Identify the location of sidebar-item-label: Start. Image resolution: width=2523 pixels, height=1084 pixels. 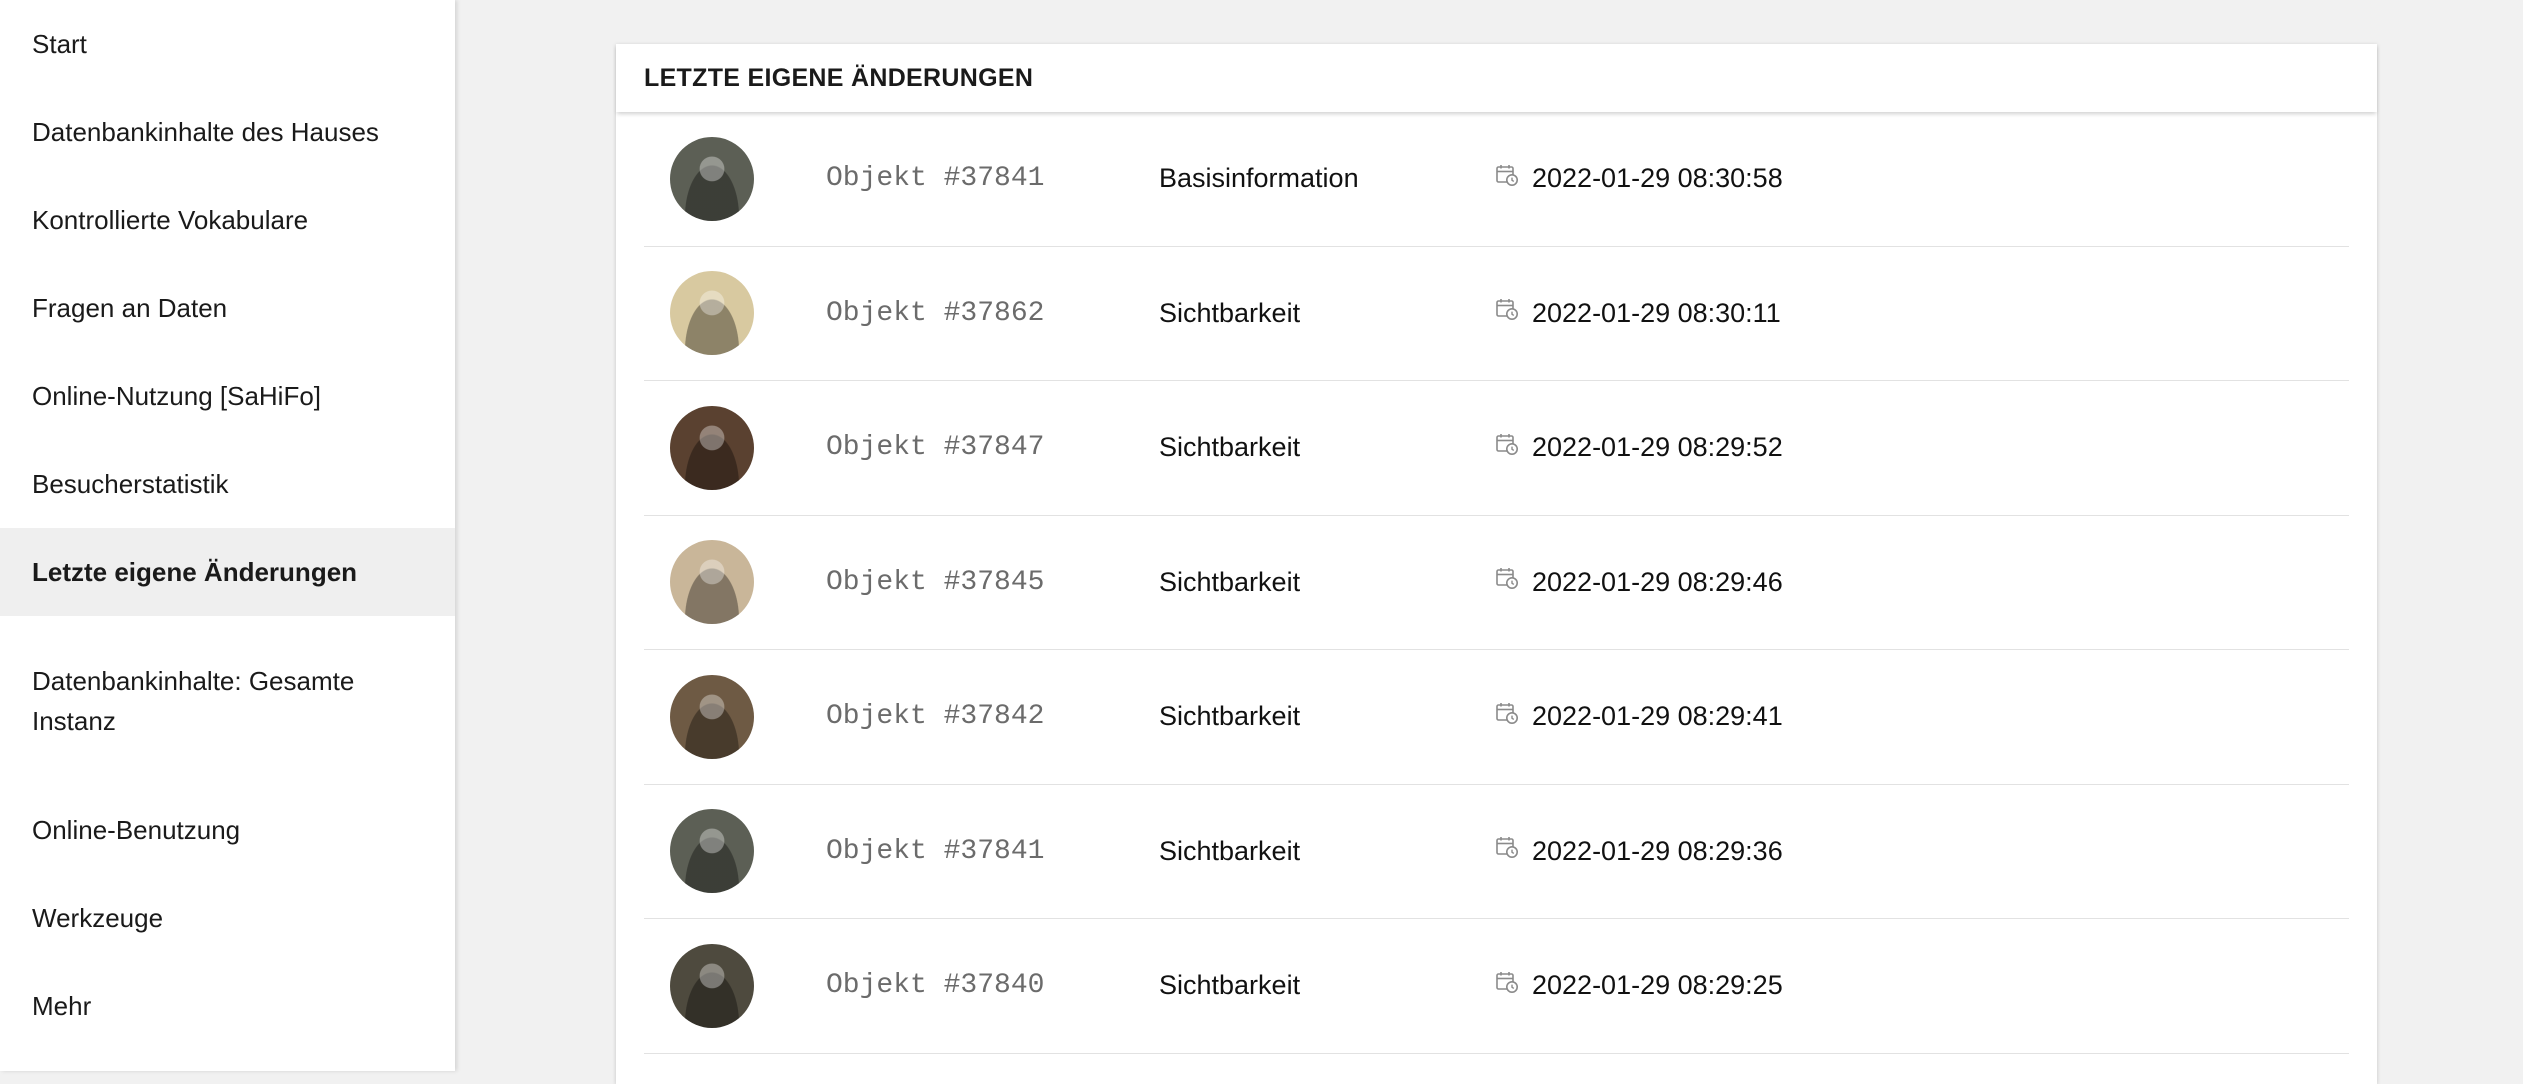
(59, 44).